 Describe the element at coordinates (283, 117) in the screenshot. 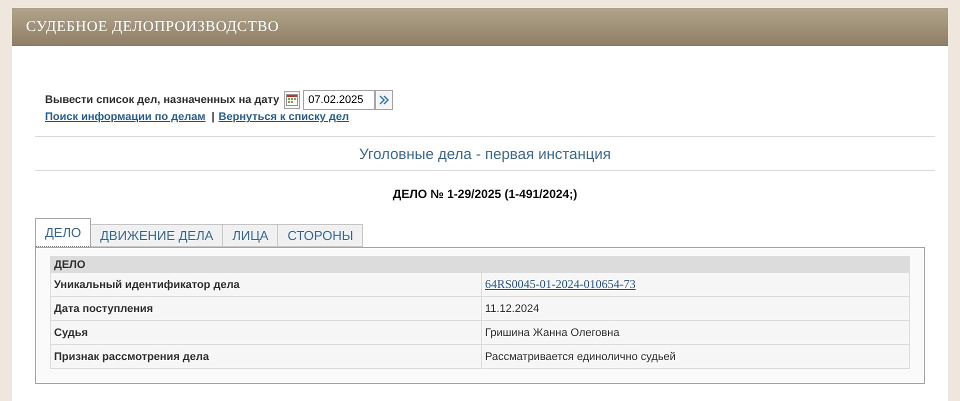

I see `nav-link: Вернуться к списку дел` at that location.